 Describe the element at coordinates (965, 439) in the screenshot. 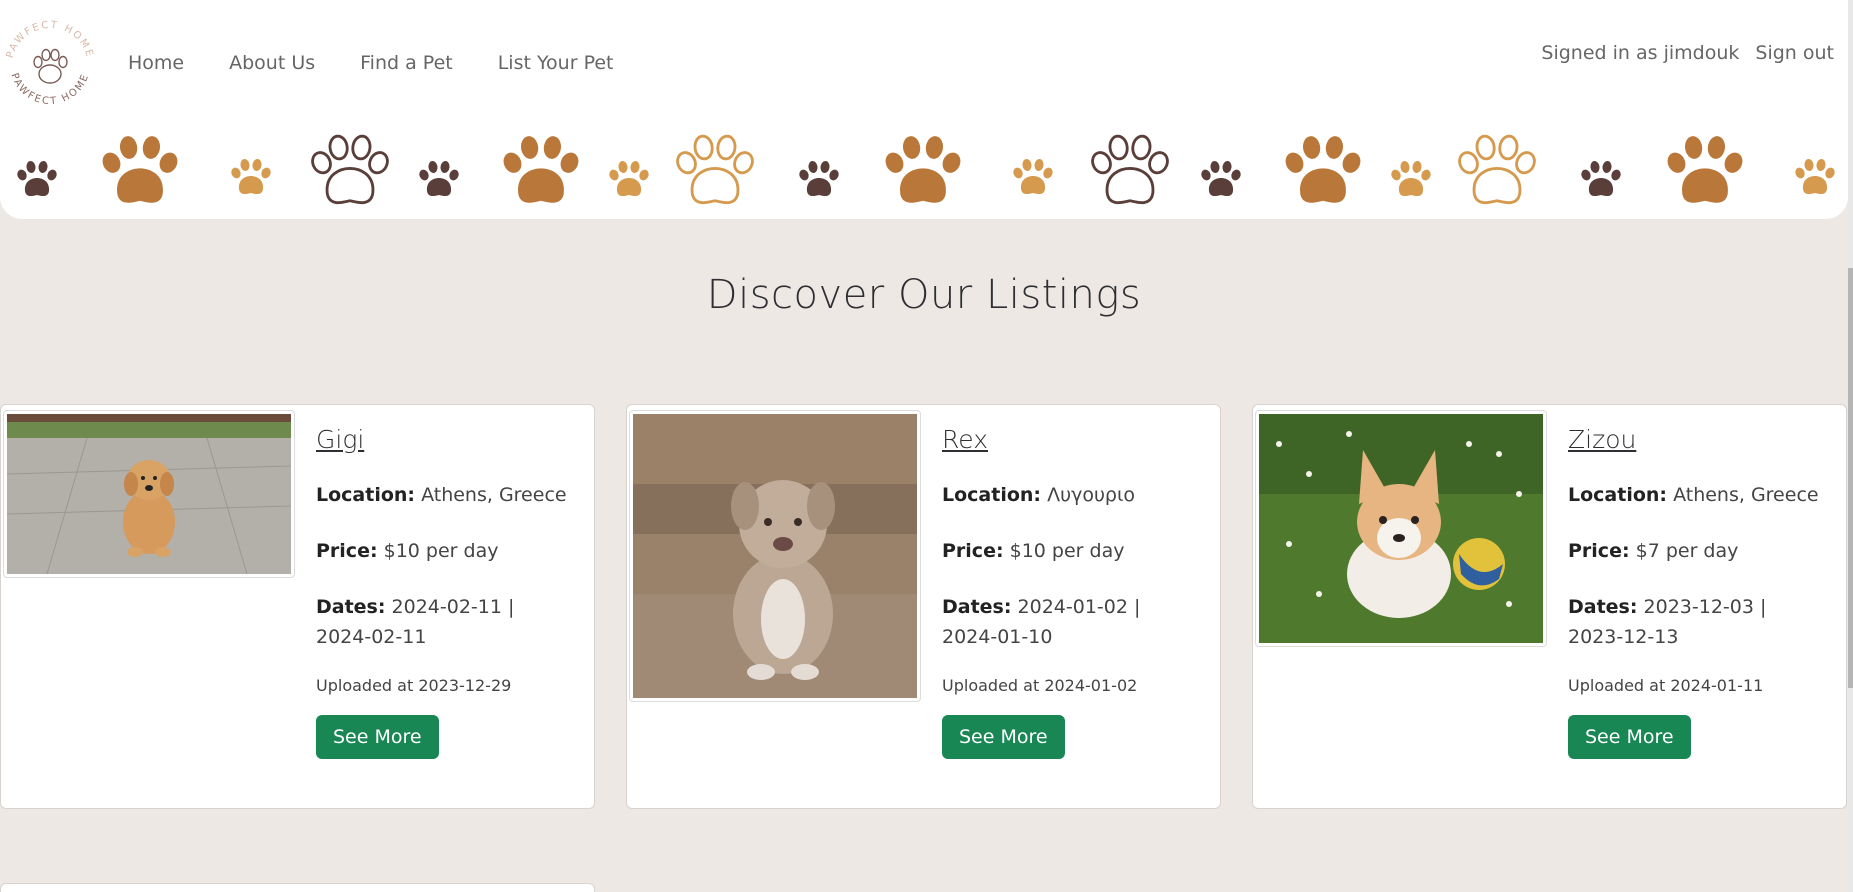

I see `pet-name-link: Rex` at that location.